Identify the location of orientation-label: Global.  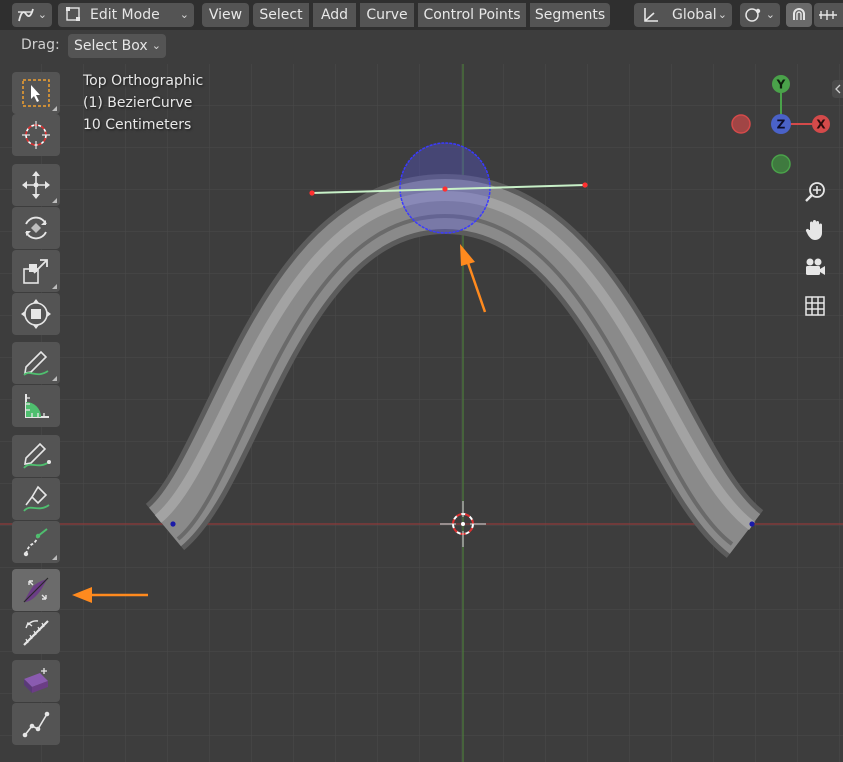
(694, 15).